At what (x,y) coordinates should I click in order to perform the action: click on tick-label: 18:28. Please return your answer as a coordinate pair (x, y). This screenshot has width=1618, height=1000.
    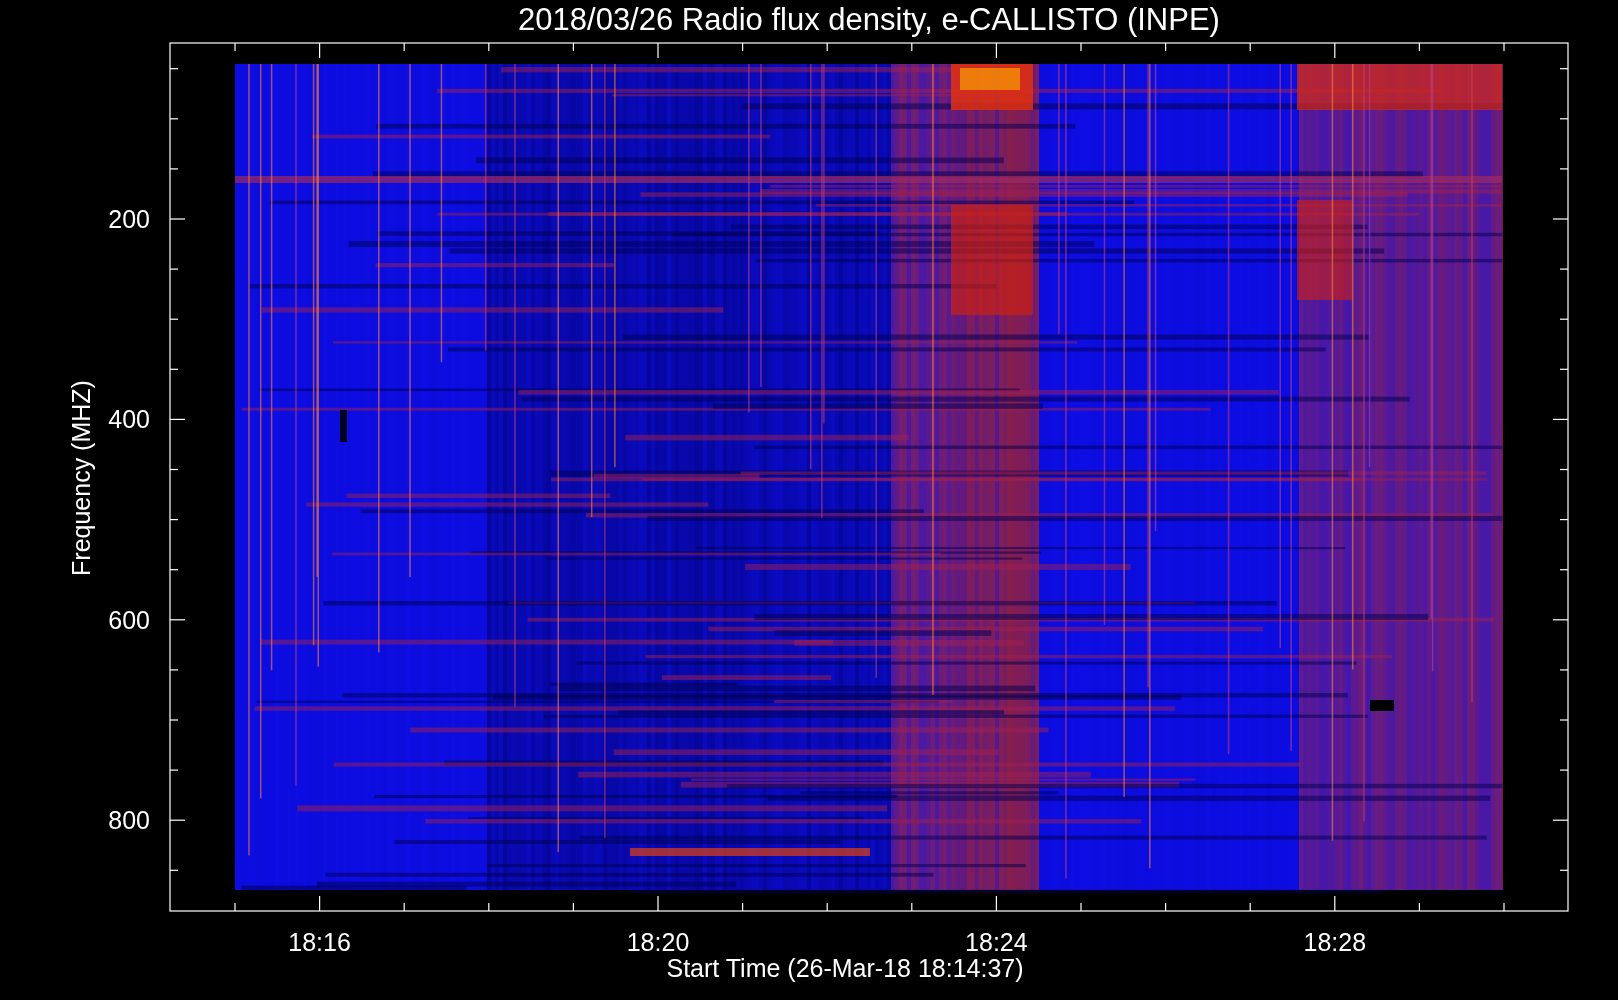
    Looking at the image, I should click on (1335, 942).